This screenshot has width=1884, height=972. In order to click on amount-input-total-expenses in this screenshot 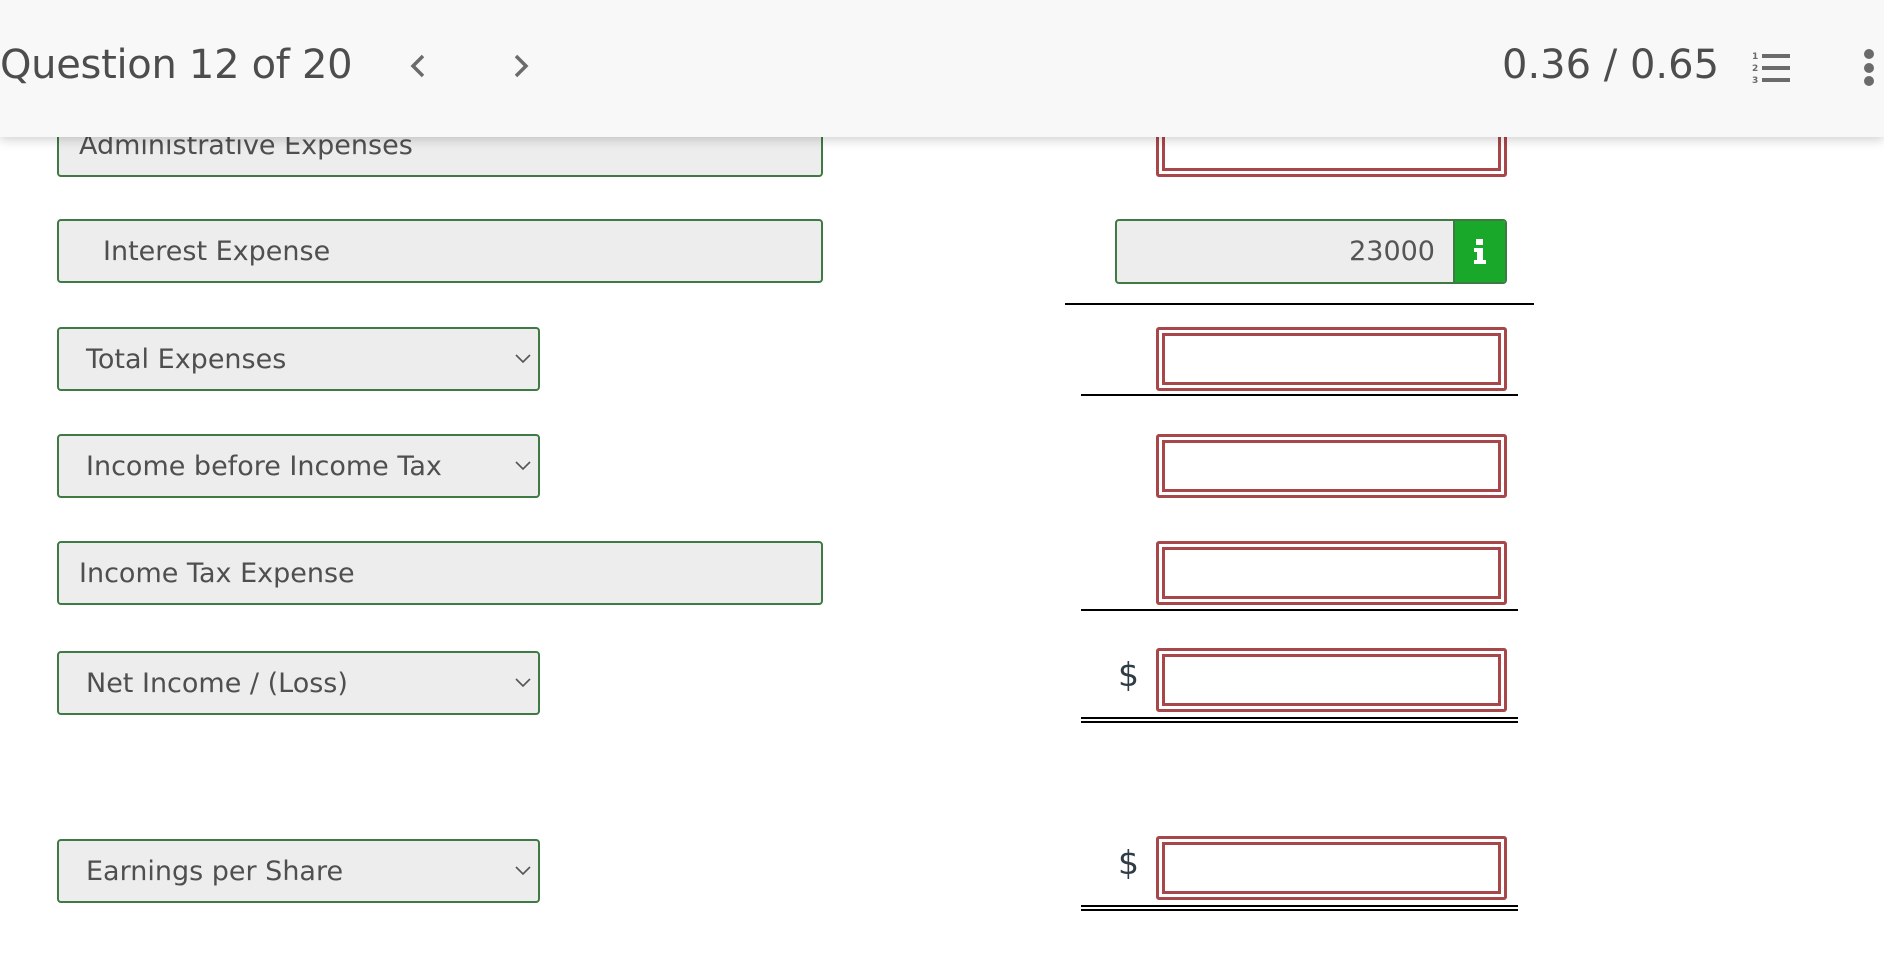, I will do `click(1331, 359)`.